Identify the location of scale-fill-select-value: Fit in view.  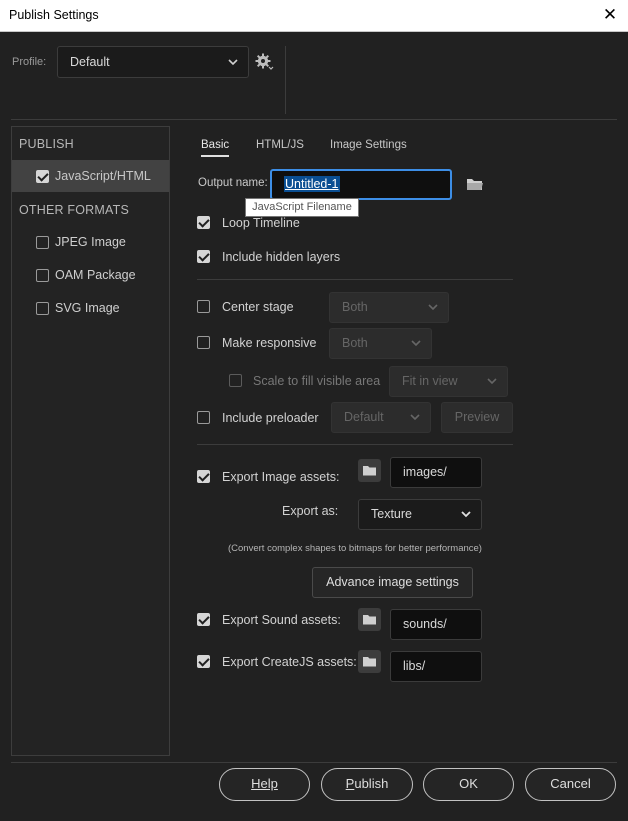
(430, 381).